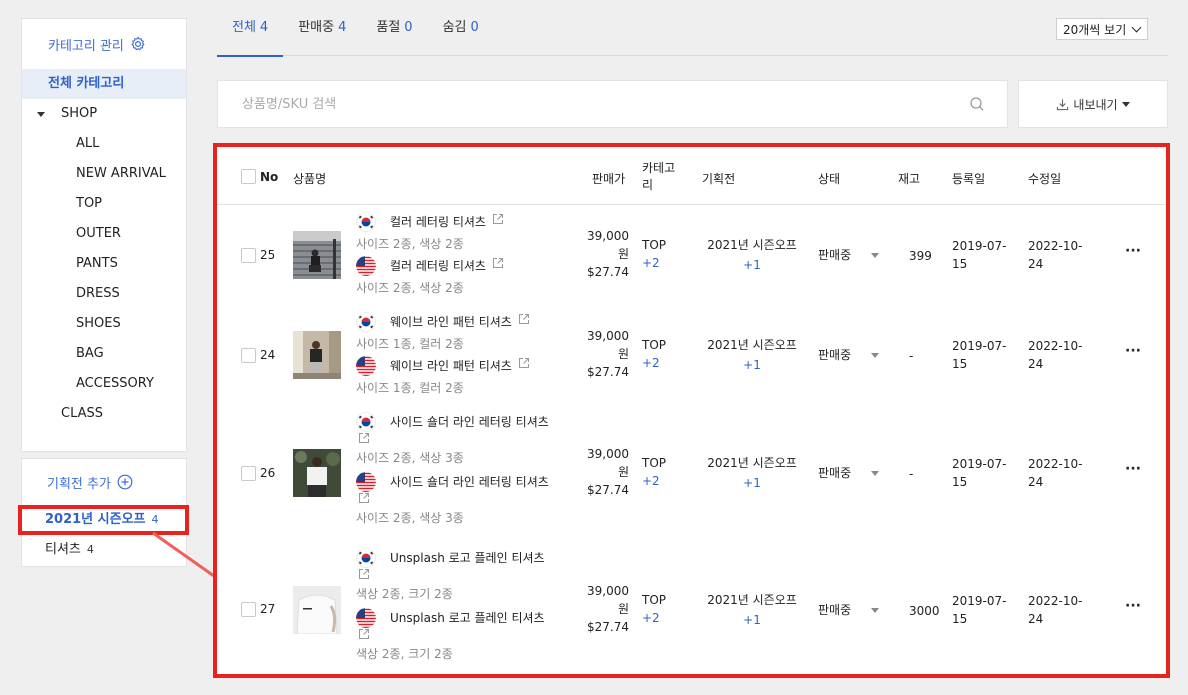 The height and width of the screenshot is (695, 1188). I want to click on sidebar-item-pants: PANTS, so click(104, 264).